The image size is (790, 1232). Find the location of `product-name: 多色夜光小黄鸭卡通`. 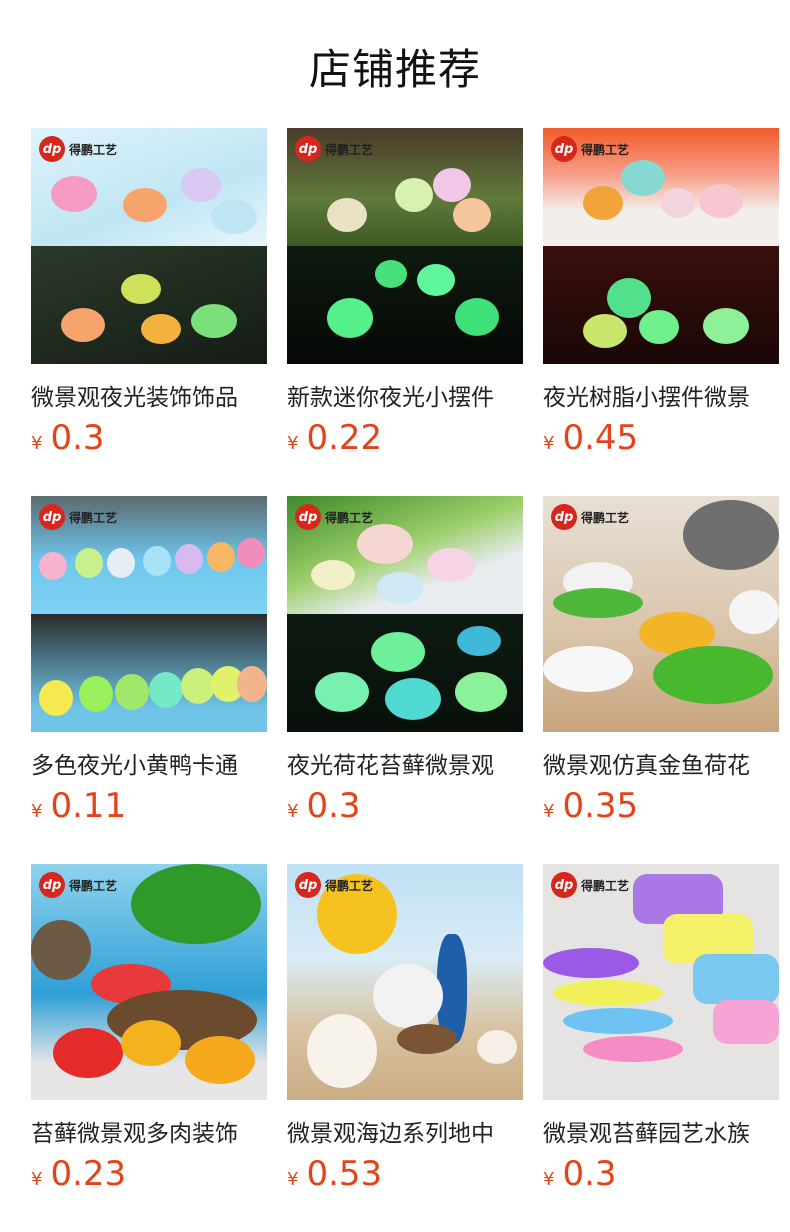

product-name: 多色夜光小黄鸭卡通 is located at coordinates (149, 763).